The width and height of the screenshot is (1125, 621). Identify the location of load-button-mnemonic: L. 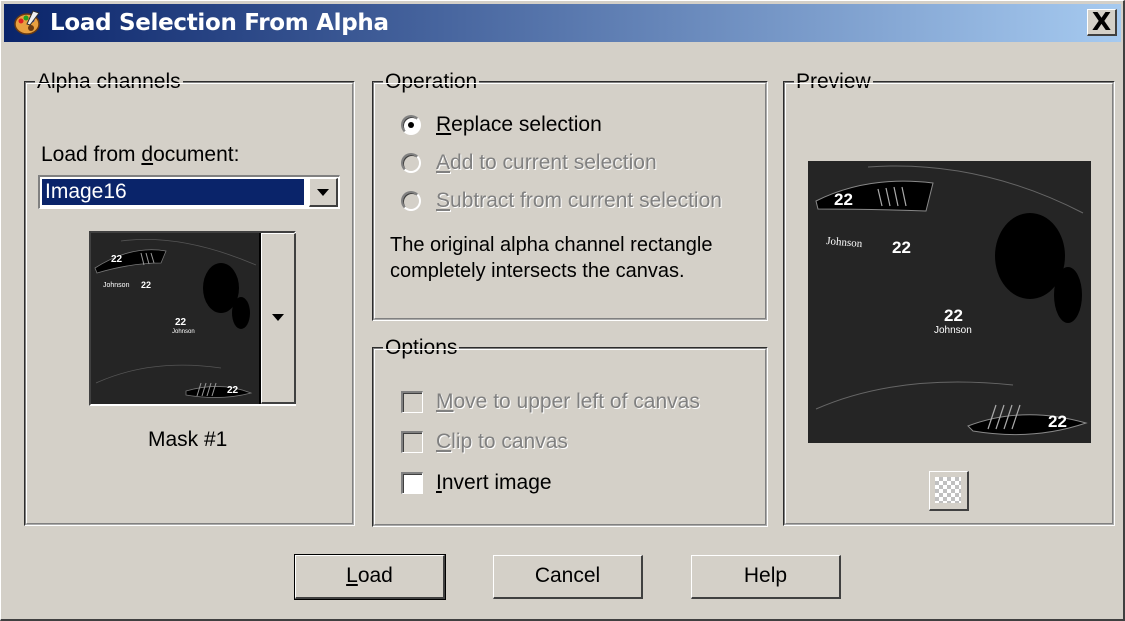
(352, 575).